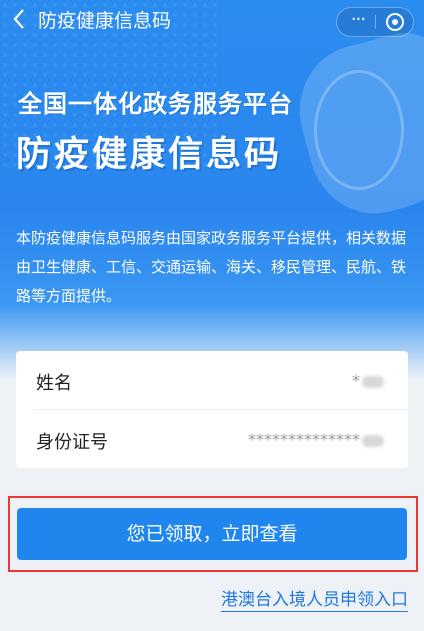 This screenshot has height=631, width=424. Describe the element at coordinates (359, 130) in the screenshot. I see `mask-strap-illustration` at that location.